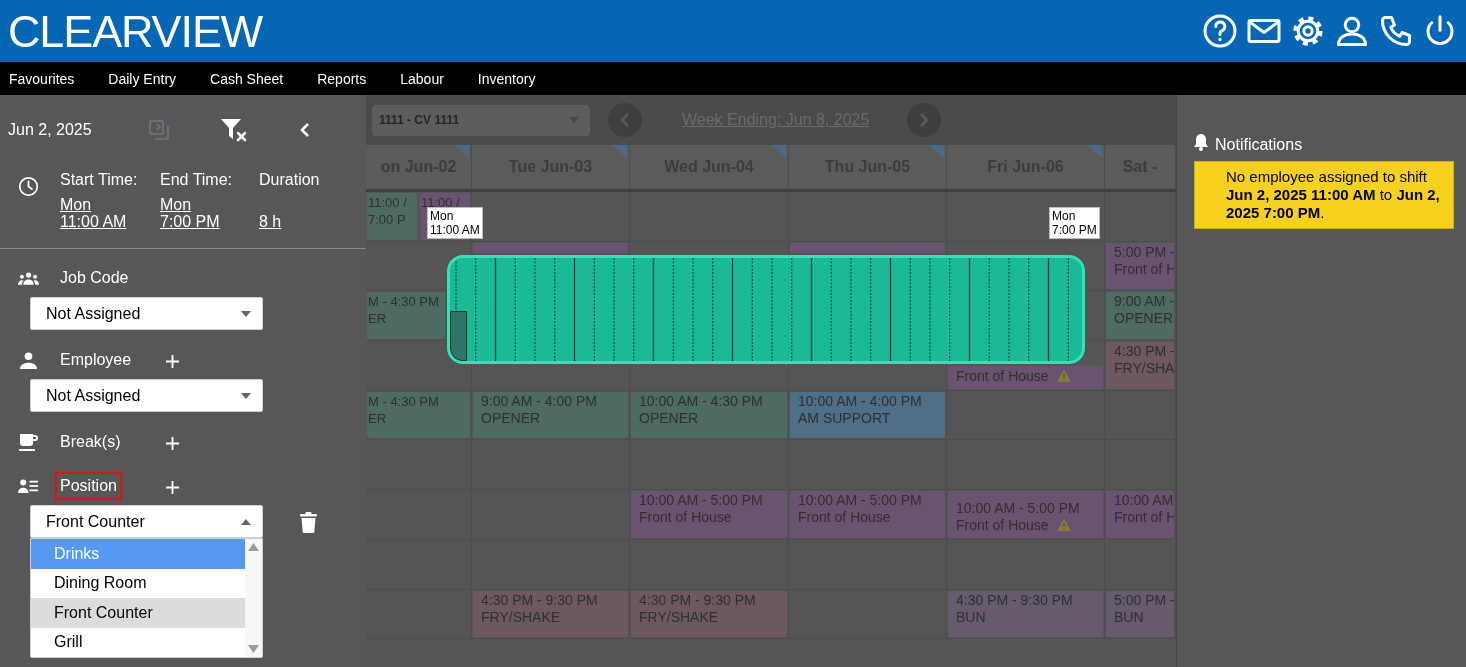 The image size is (1466, 667). I want to click on field-label: Position, so click(88, 486).